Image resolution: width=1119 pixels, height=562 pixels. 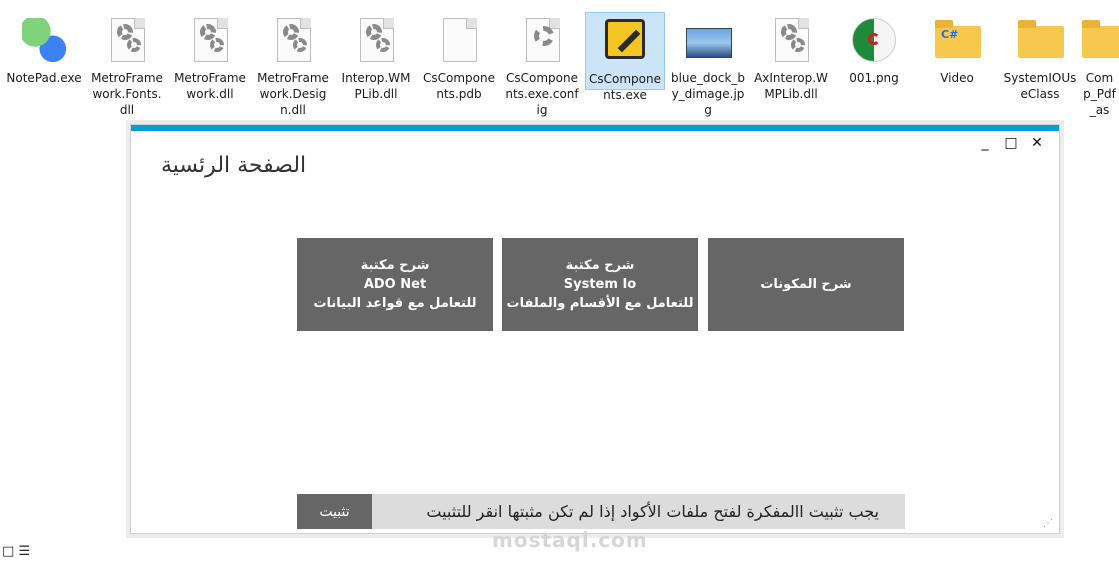 What do you see at coordinates (376, 68) in the screenshot?
I see `desktop-icon-interop-wmplib: Interop.WMPLib.dll` at bounding box center [376, 68].